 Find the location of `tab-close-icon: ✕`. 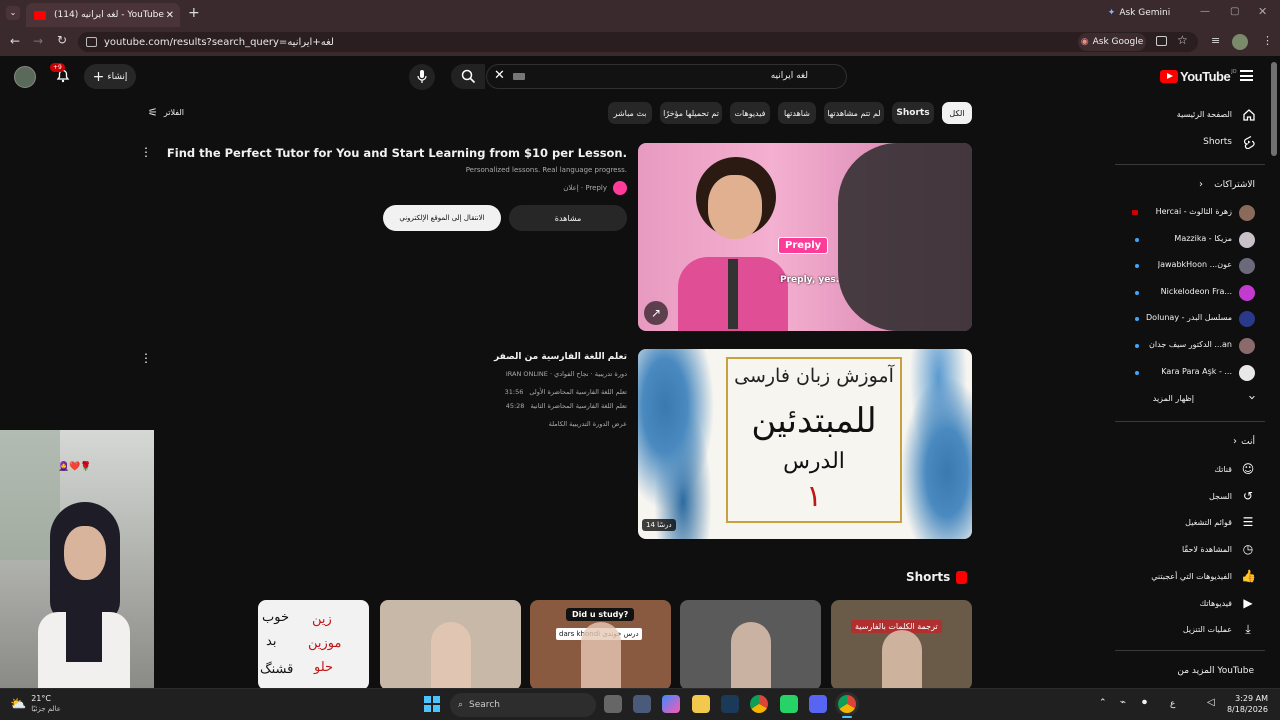

tab-close-icon: ✕ is located at coordinates (170, 15).